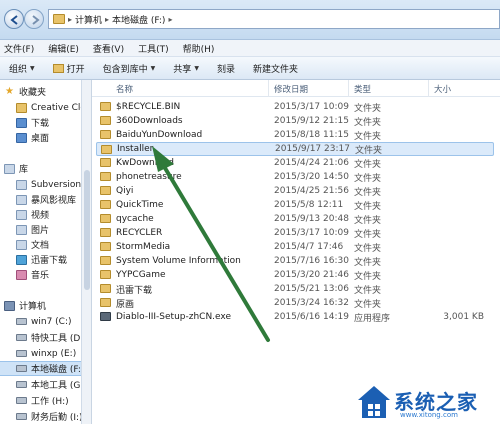  Describe the element at coordinates (153, 48) in the screenshot. I see `menu-tools: 工具(T)` at that location.